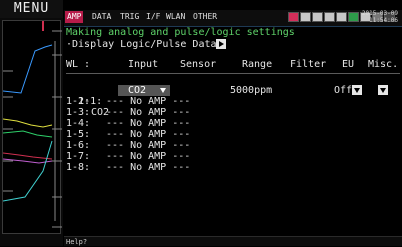 This screenshot has width=402, height=247. I want to click on row-id: 1-3:, so click(78, 112).